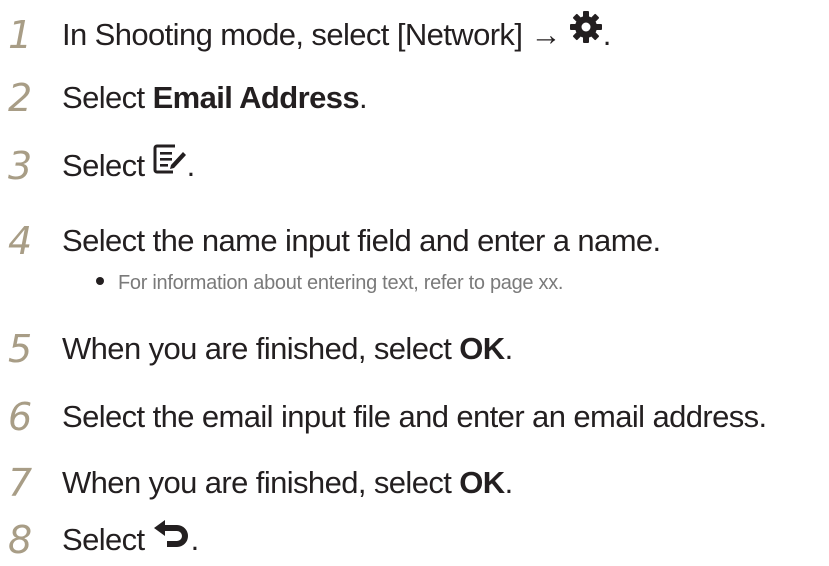 The height and width of the screenshot is (566, 829). I want to click on step-1: 1 In Shooting mode, select [Network] → ., so click(414, 35).